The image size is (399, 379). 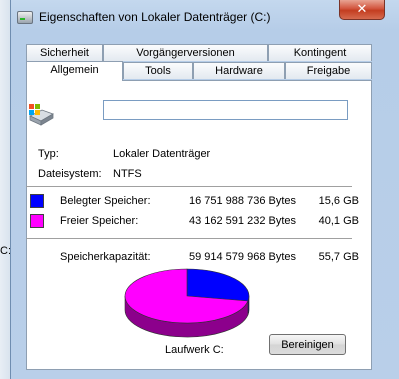 What do you see at coordinates (127, 174) in the screenshot?
I see `filesystem-value: NTFS` at bounding box center [127, 174].